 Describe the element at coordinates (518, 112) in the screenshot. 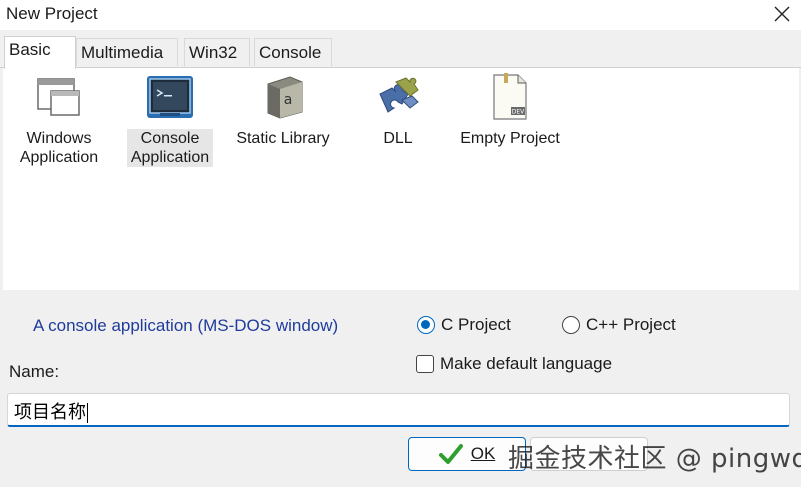

I see `svg-text: DEV` at that location.